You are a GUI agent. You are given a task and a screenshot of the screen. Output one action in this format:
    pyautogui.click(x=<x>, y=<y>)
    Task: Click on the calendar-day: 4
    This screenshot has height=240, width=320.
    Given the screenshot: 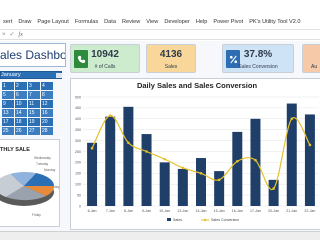 What is the action you would take?
    pyautogui.click(x=47, y=86)
    